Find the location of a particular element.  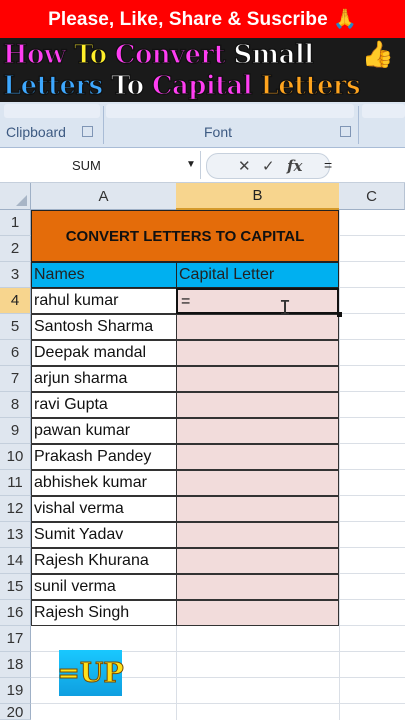

title-word: How is located at coordinates (38, 54).